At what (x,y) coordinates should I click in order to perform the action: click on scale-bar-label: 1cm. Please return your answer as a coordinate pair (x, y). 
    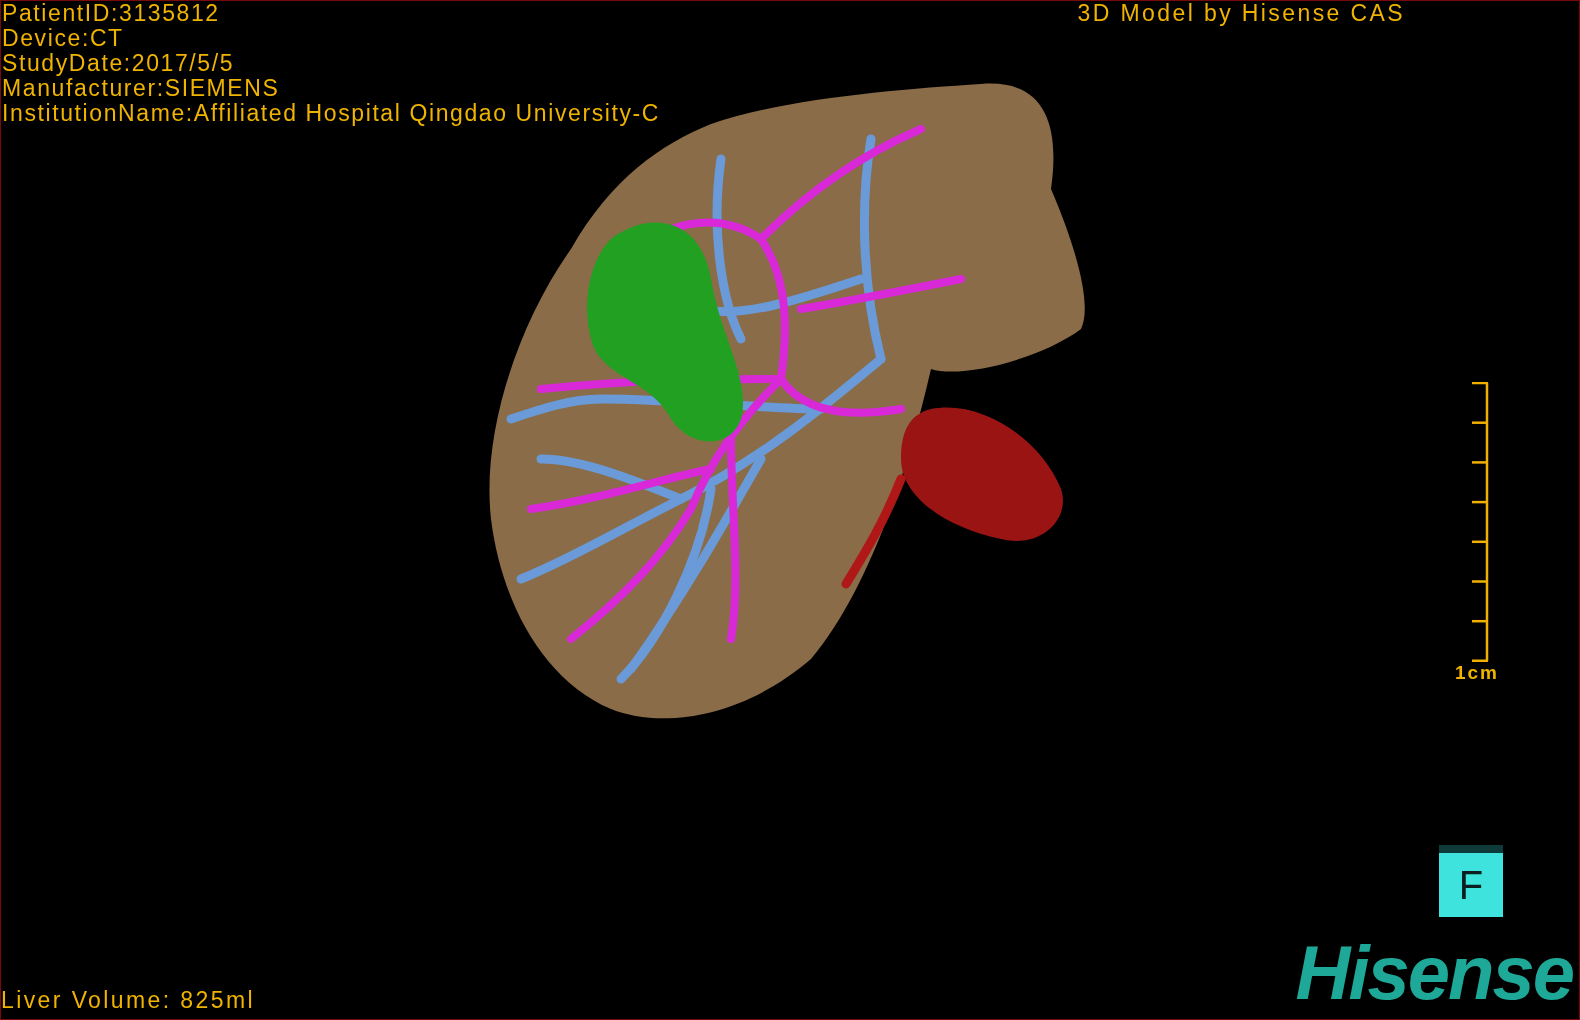
    Looking at the image, I should click on (1476, 673).